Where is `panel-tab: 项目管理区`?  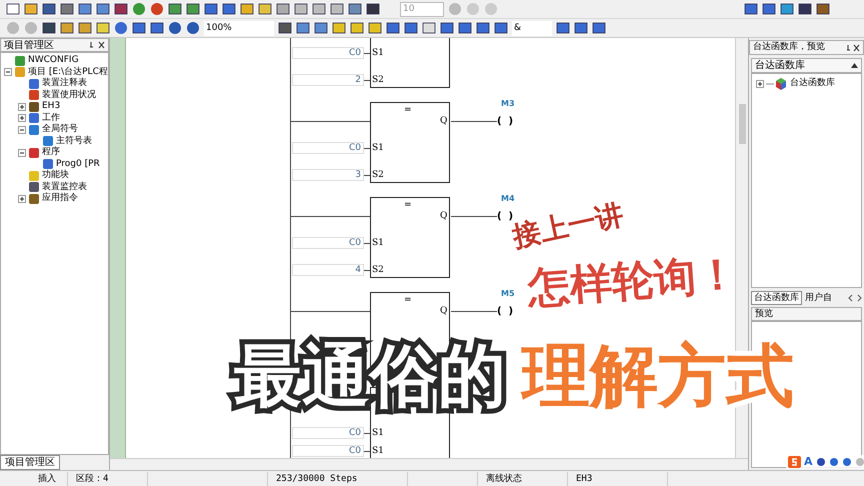 panel-tab: 项目管理区 is located at coordinates (30, 462).